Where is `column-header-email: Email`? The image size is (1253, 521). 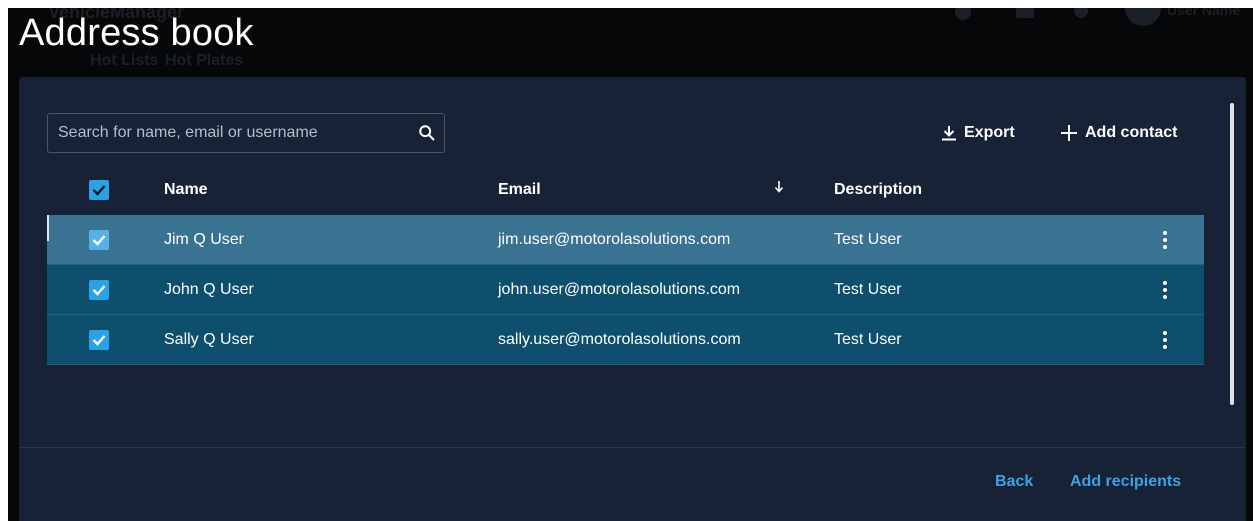
column-header-email: Email is located at coordinates (519, 190).